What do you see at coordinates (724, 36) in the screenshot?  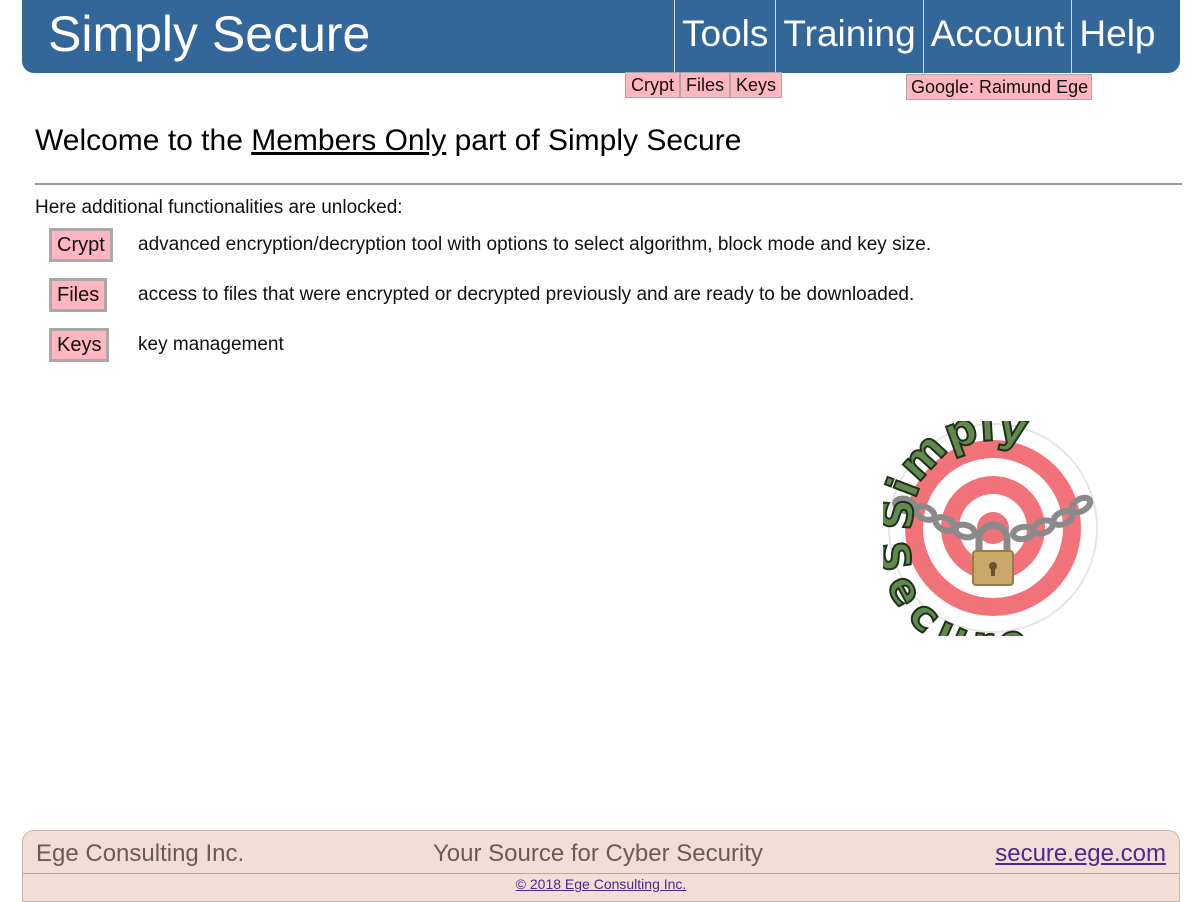 I see `nav-tools: Tools` at bounding box center [724, 36].